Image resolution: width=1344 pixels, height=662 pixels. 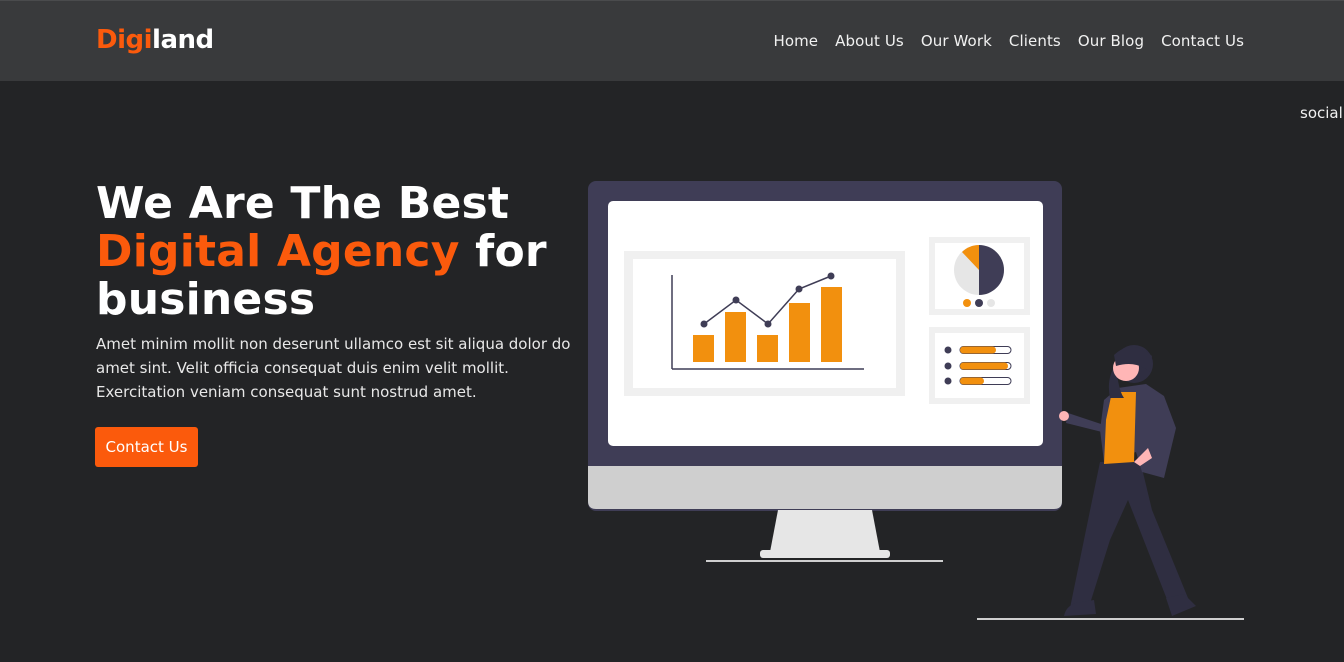 I want to click on brand-logo-accent: Digi, so click(x=124, y=40).